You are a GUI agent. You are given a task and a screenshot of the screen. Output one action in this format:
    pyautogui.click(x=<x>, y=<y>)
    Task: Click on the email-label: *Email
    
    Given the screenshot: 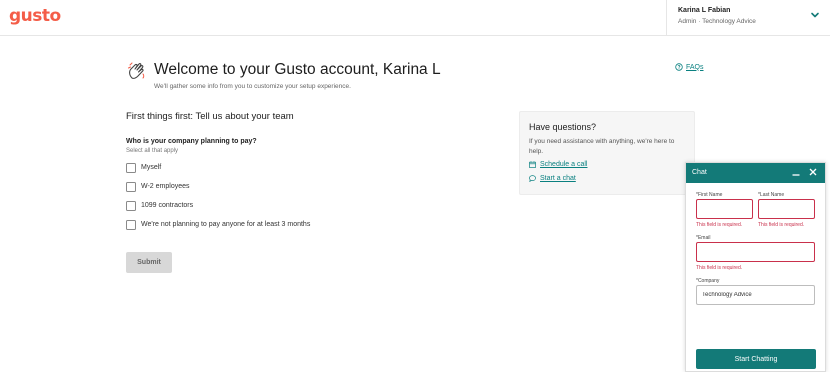 What is the action you would take?
    pyautogui.click(x=703, y=238)
    